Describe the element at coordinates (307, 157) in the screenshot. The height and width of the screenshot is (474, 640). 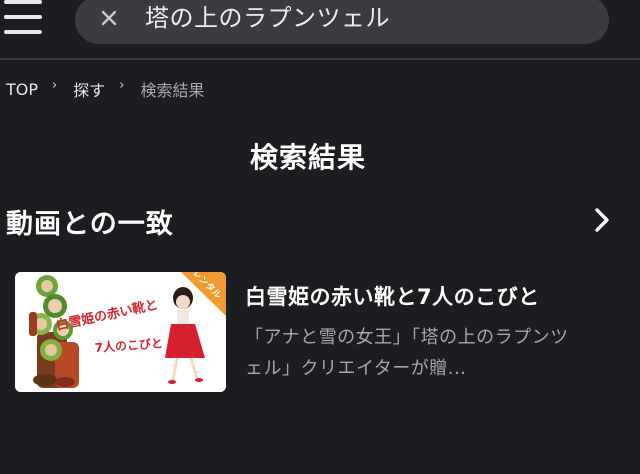
I see `page-title: 検索結果` at that location.